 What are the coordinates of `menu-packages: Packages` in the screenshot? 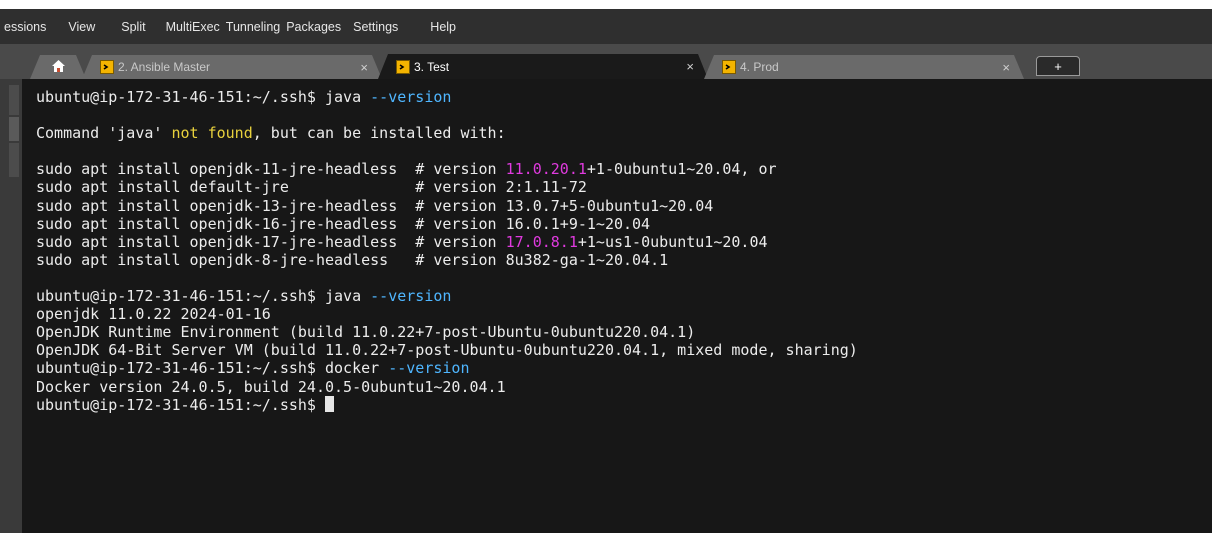 It's located at (320, 27).